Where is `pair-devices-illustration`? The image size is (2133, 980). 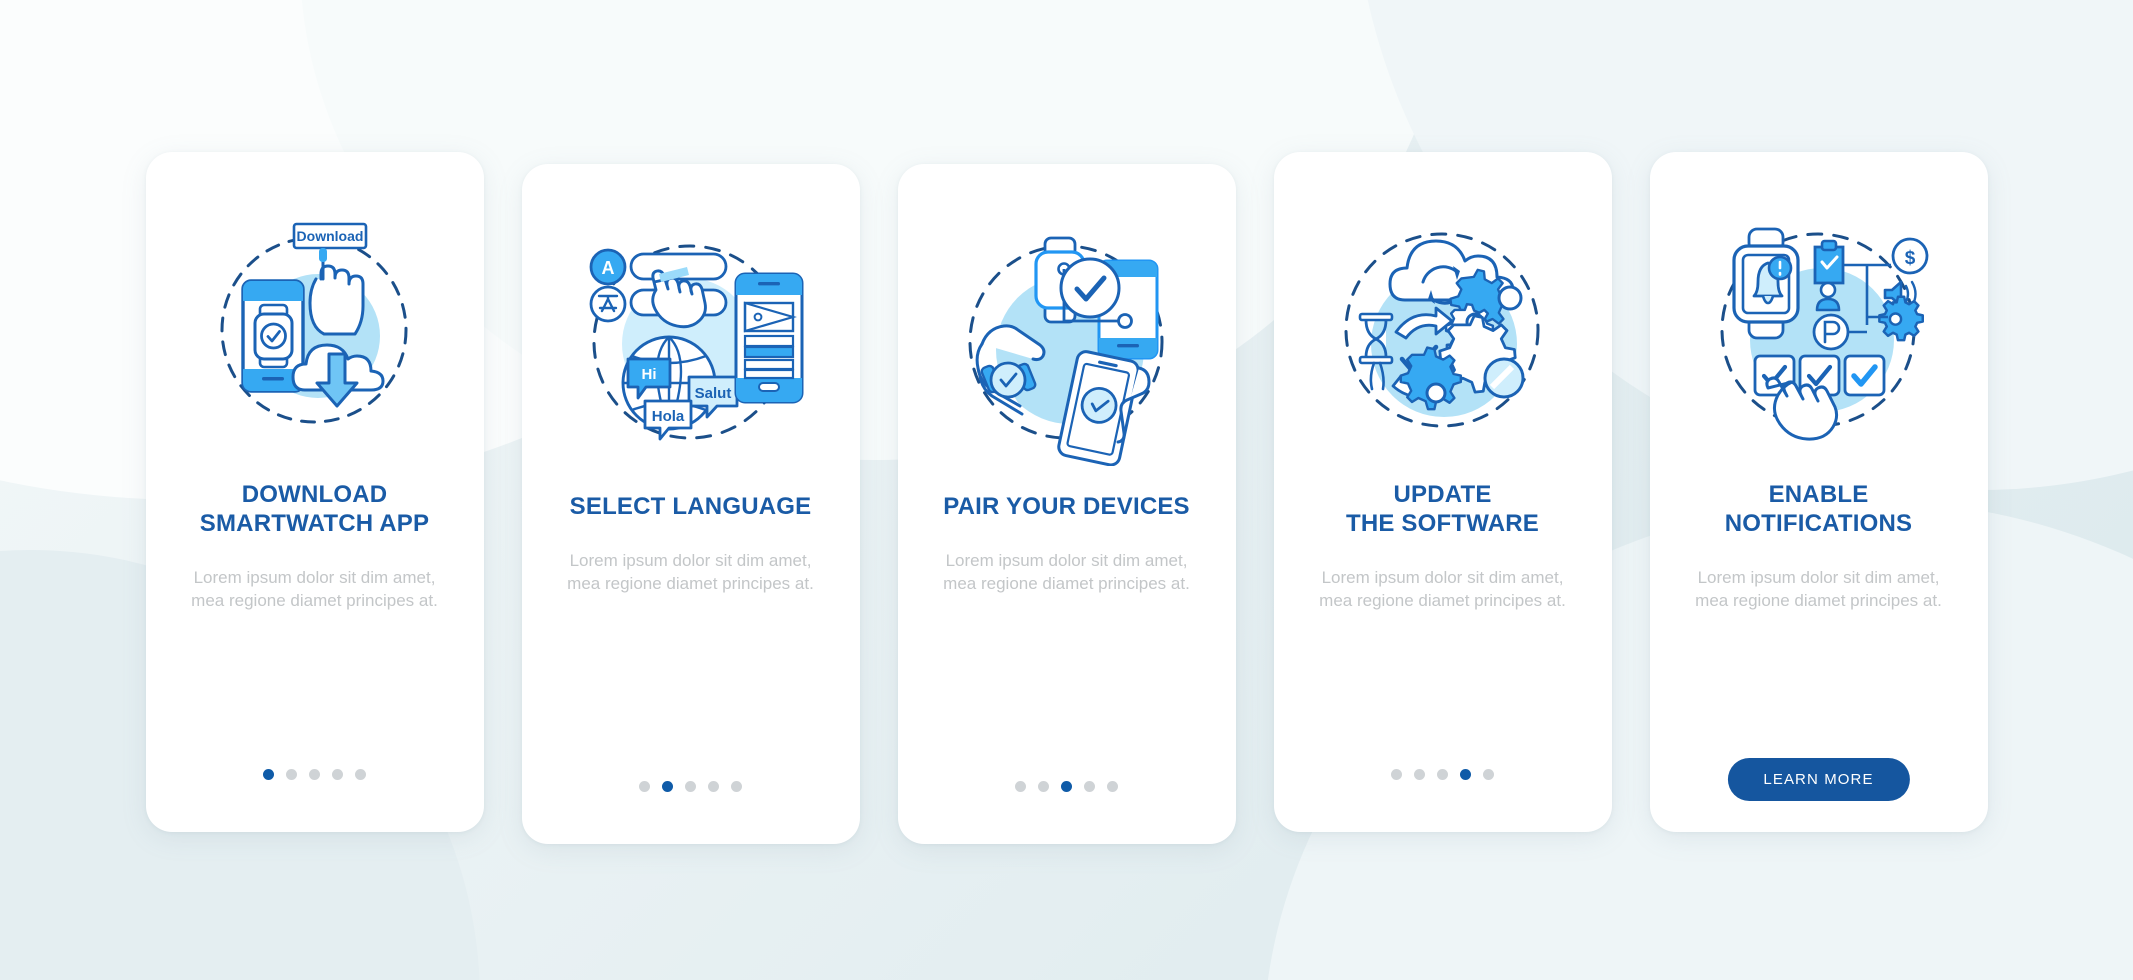
pair-devices-illustration is located at coordinates (1067, 341).